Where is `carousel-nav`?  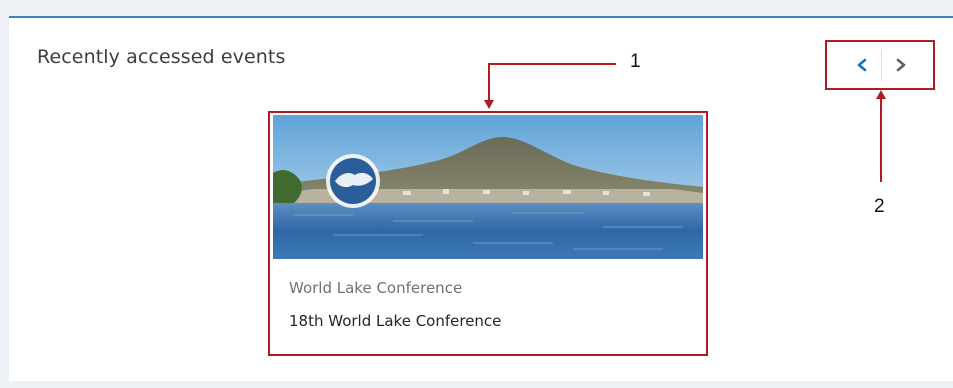 carousel-nav is located at coordinates (881, 65).